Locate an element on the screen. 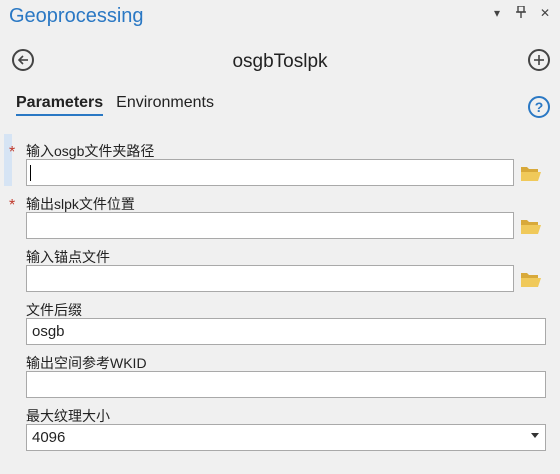  max-texture-value: 4096 is located at coordinates (49, 437).